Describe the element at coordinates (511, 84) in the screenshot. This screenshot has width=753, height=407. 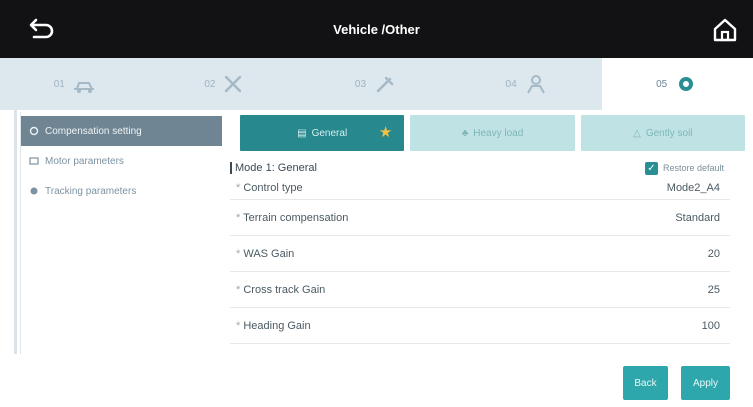
I see `step-number: 04` at that location.